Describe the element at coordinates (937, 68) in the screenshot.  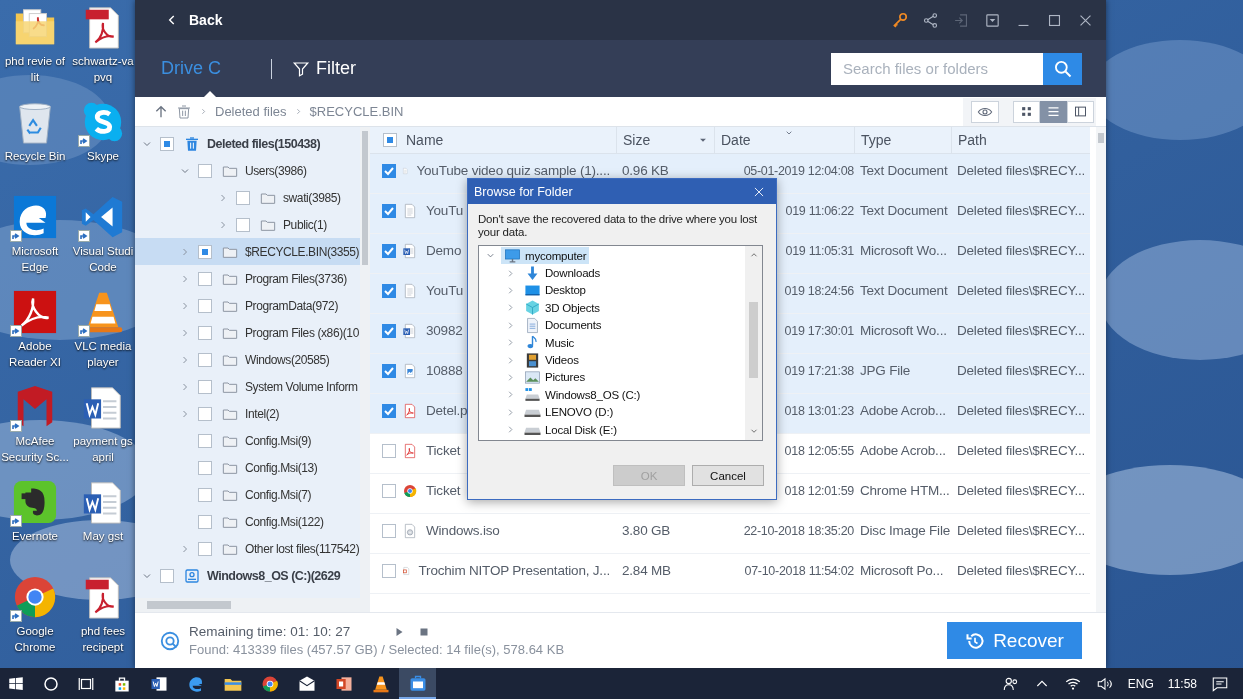
I see `search-field: Search files or folders` at that location.